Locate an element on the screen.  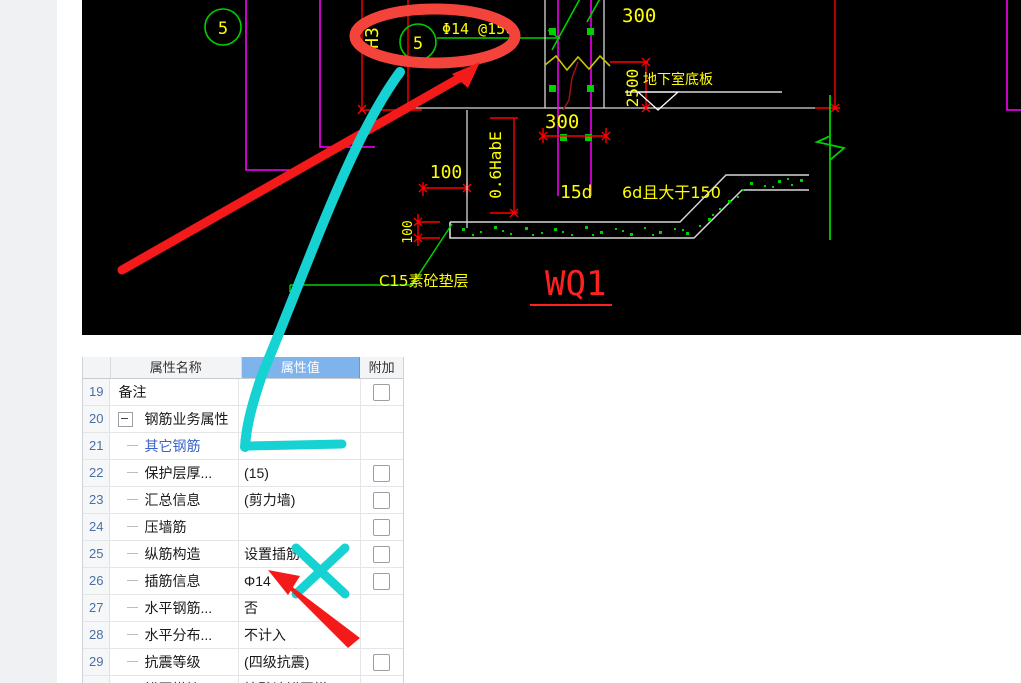
table-row: 29 抗震等级 (四级抗震) is located at coordinates (243, 662).